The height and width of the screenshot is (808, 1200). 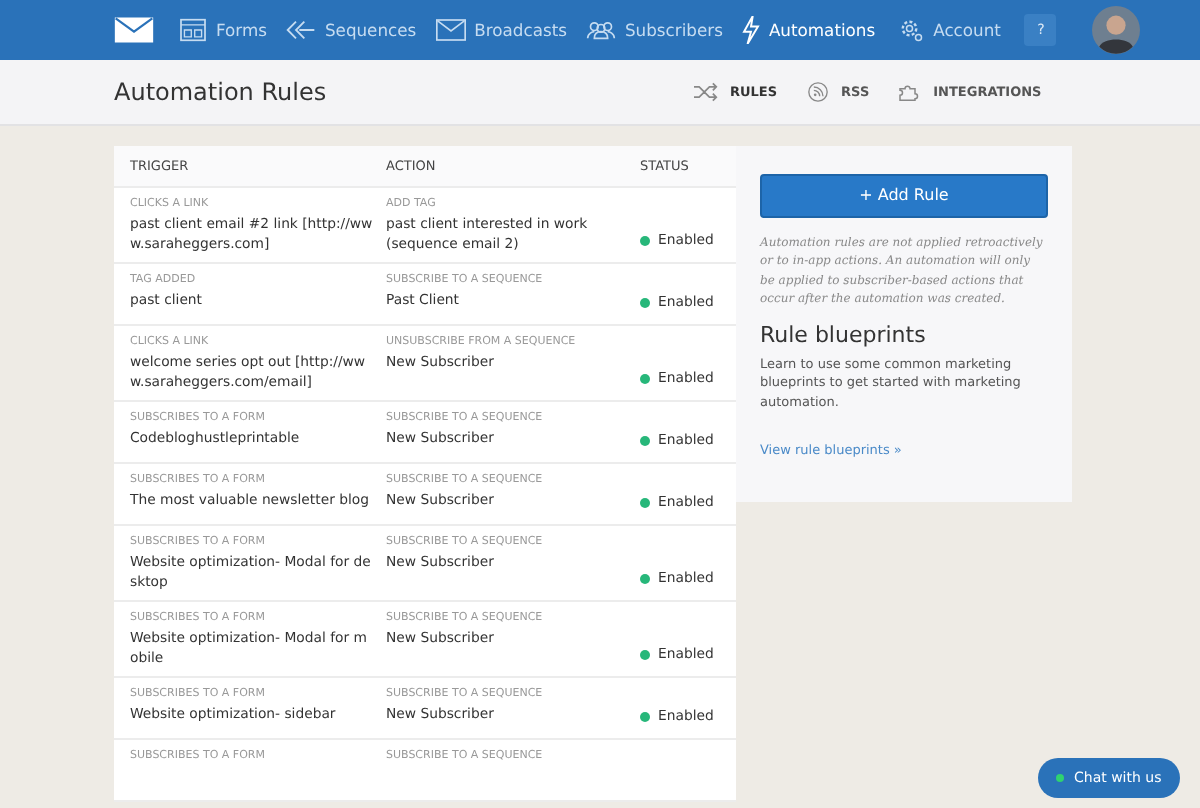 I want to click on page-title: Automation Rules, so click(x=221, y=92).